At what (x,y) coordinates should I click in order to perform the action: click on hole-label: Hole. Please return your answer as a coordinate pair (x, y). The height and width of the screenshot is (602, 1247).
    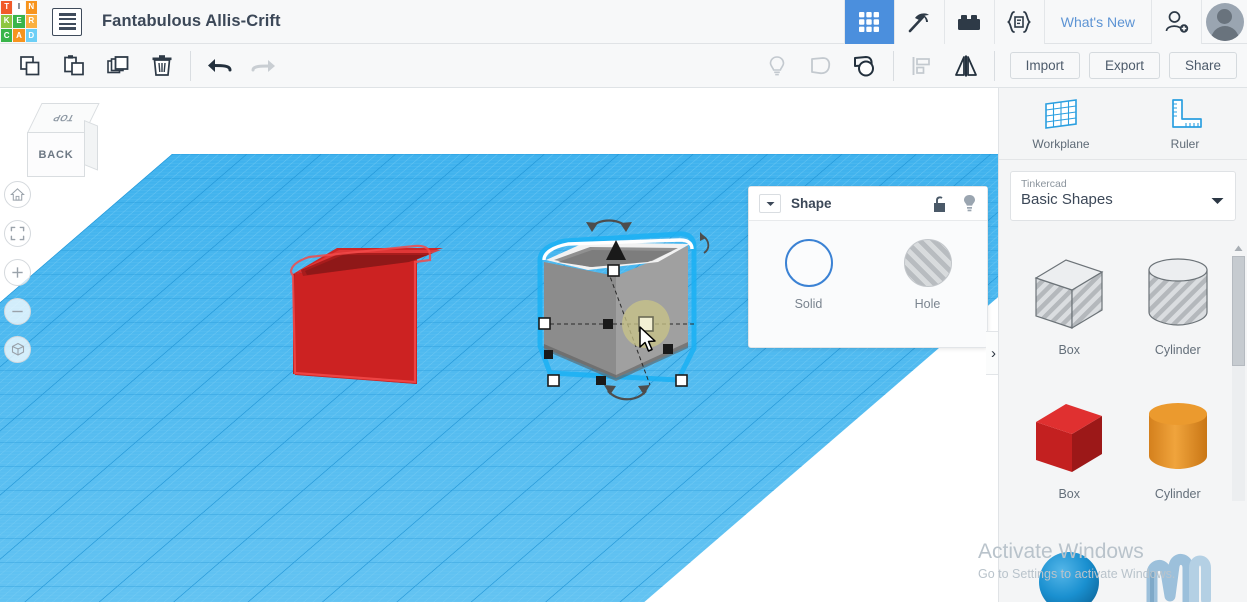
    Looking at the image, I should click on (927, 304).